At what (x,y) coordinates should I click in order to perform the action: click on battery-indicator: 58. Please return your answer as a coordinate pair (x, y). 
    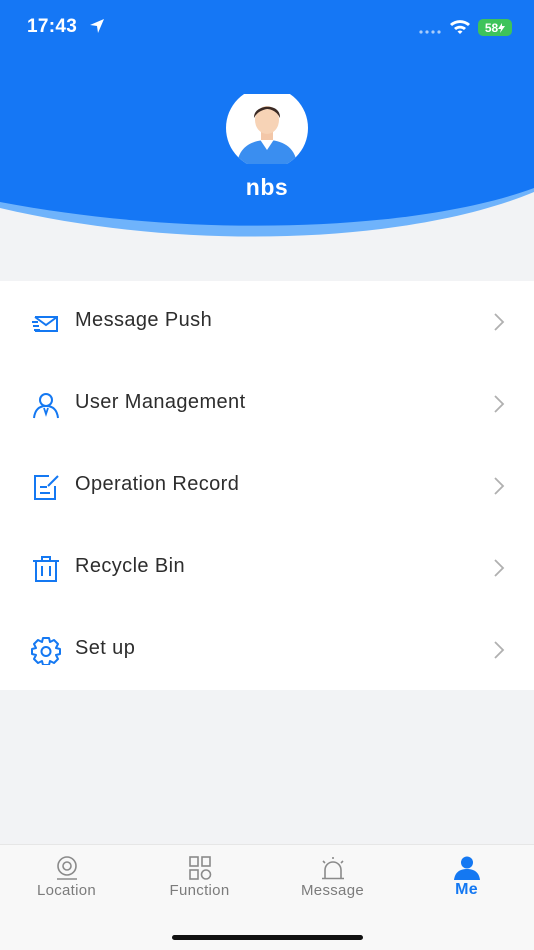
    Looking at the image, I should click on (495, 27).